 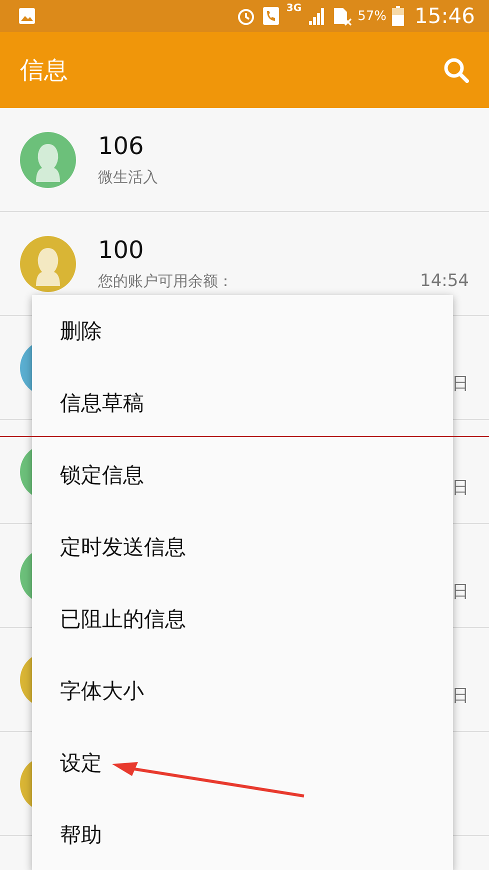 What do you see at coordinates (242, 834) in the screenshot?
I see `menu-item: 帮助` at bounding box center [242, 834].